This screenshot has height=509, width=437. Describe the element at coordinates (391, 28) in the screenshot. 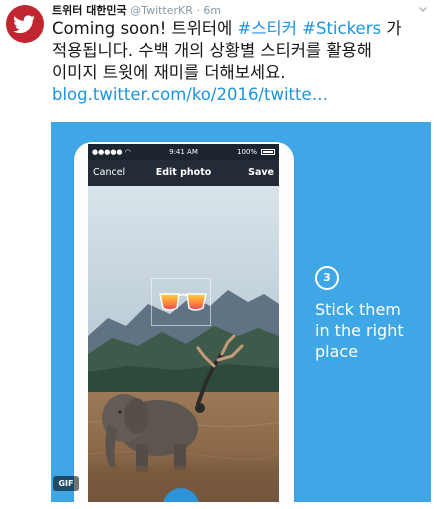

I see `tweet-text-segment: 가` at that location.